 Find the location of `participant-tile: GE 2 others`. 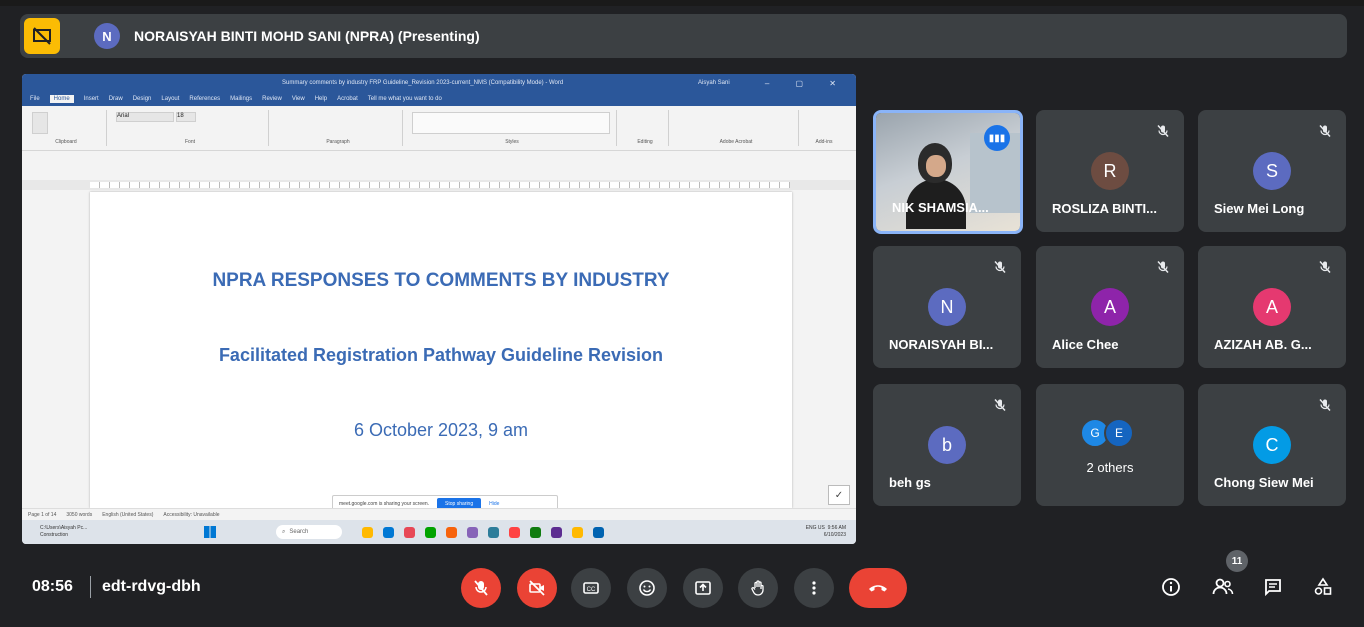

participant-tile: GE 2 others is located at coordinates (1110, 445).